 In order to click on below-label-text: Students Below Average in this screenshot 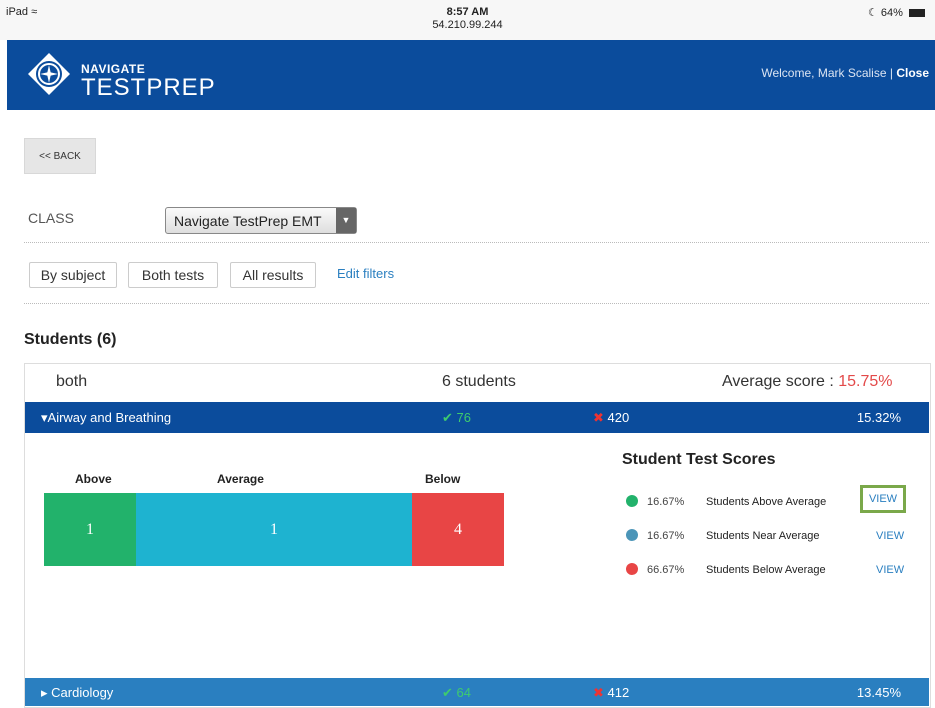, I will do `click(766, 570)`.